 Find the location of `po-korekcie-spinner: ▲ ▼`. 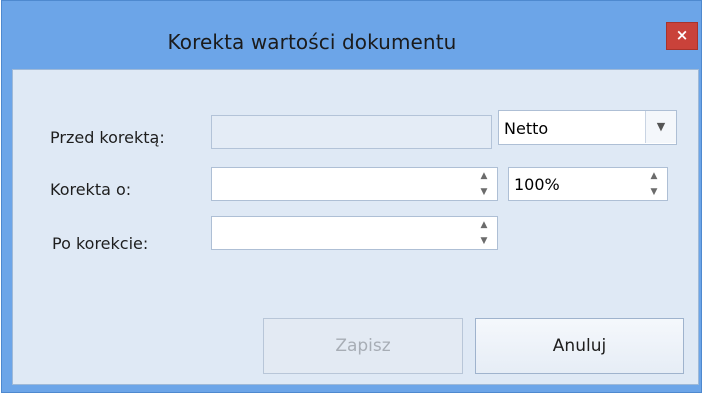

po-korekcie-spinner: ▲ ▼ is located at coordinates (484, 233).